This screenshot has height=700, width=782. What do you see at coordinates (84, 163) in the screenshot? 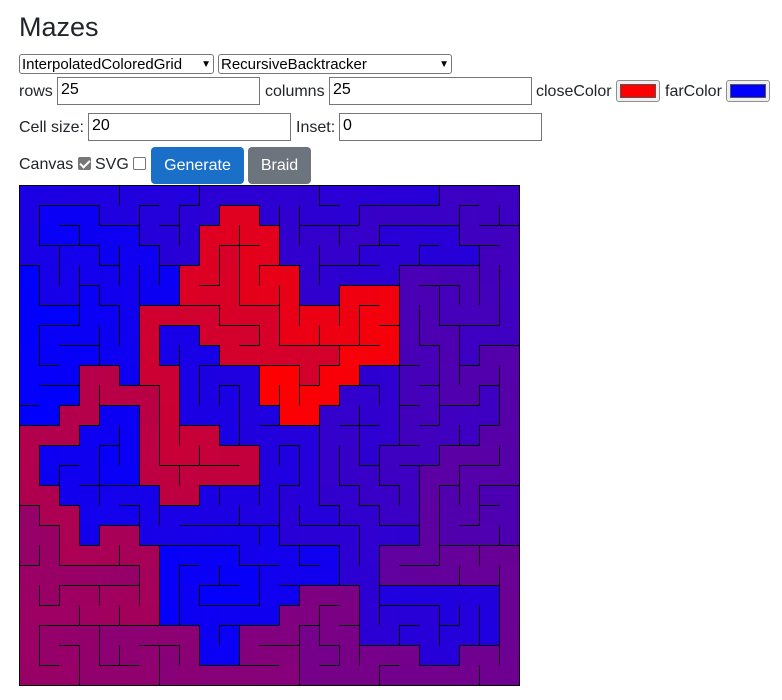
I see `canvas-checkbox` at bounding box center [84, 163].